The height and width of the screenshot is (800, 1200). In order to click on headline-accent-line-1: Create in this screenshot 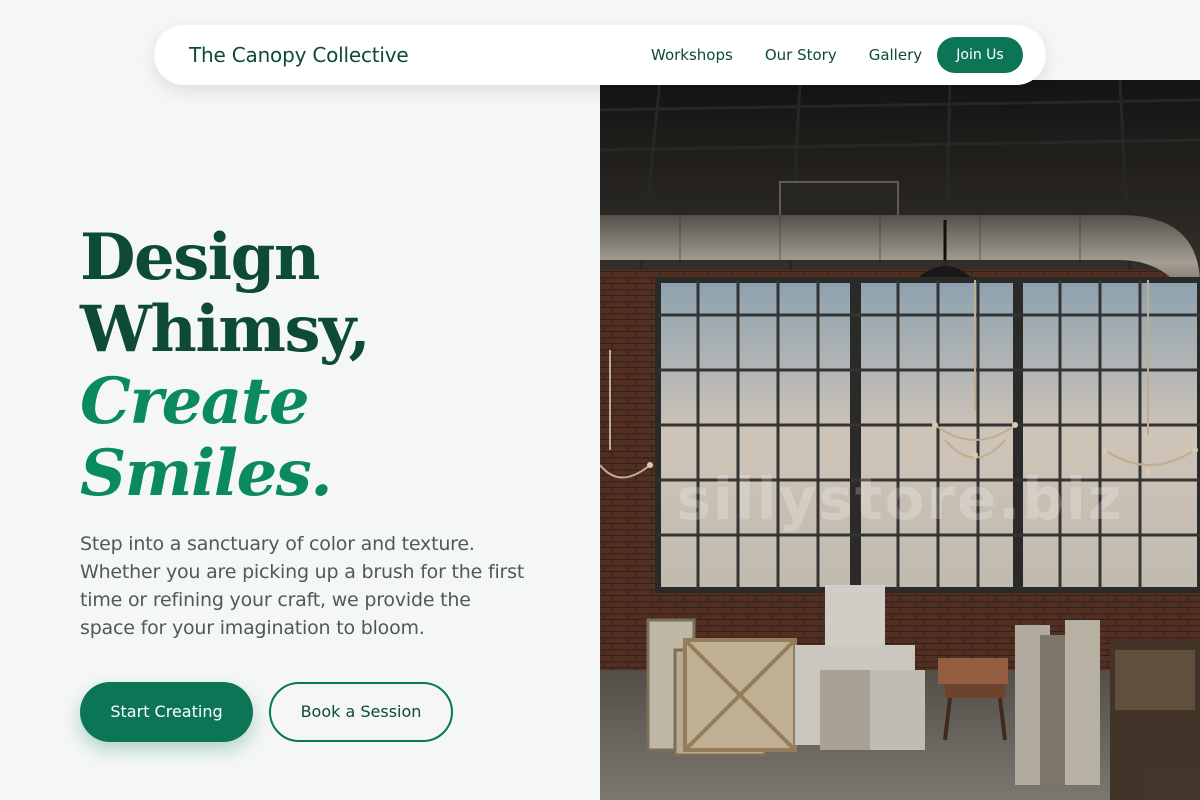, I will do `click(195, 401)`.